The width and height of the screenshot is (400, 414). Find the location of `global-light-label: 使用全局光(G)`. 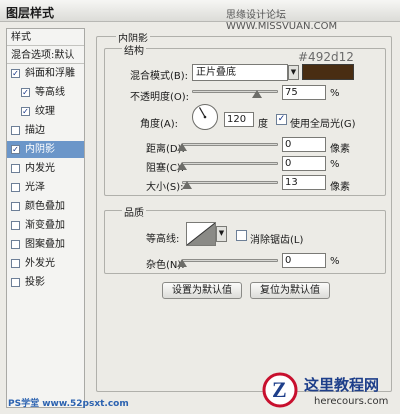

global-light-label: 使用全局光(G) is located at coordinates (323, 124).